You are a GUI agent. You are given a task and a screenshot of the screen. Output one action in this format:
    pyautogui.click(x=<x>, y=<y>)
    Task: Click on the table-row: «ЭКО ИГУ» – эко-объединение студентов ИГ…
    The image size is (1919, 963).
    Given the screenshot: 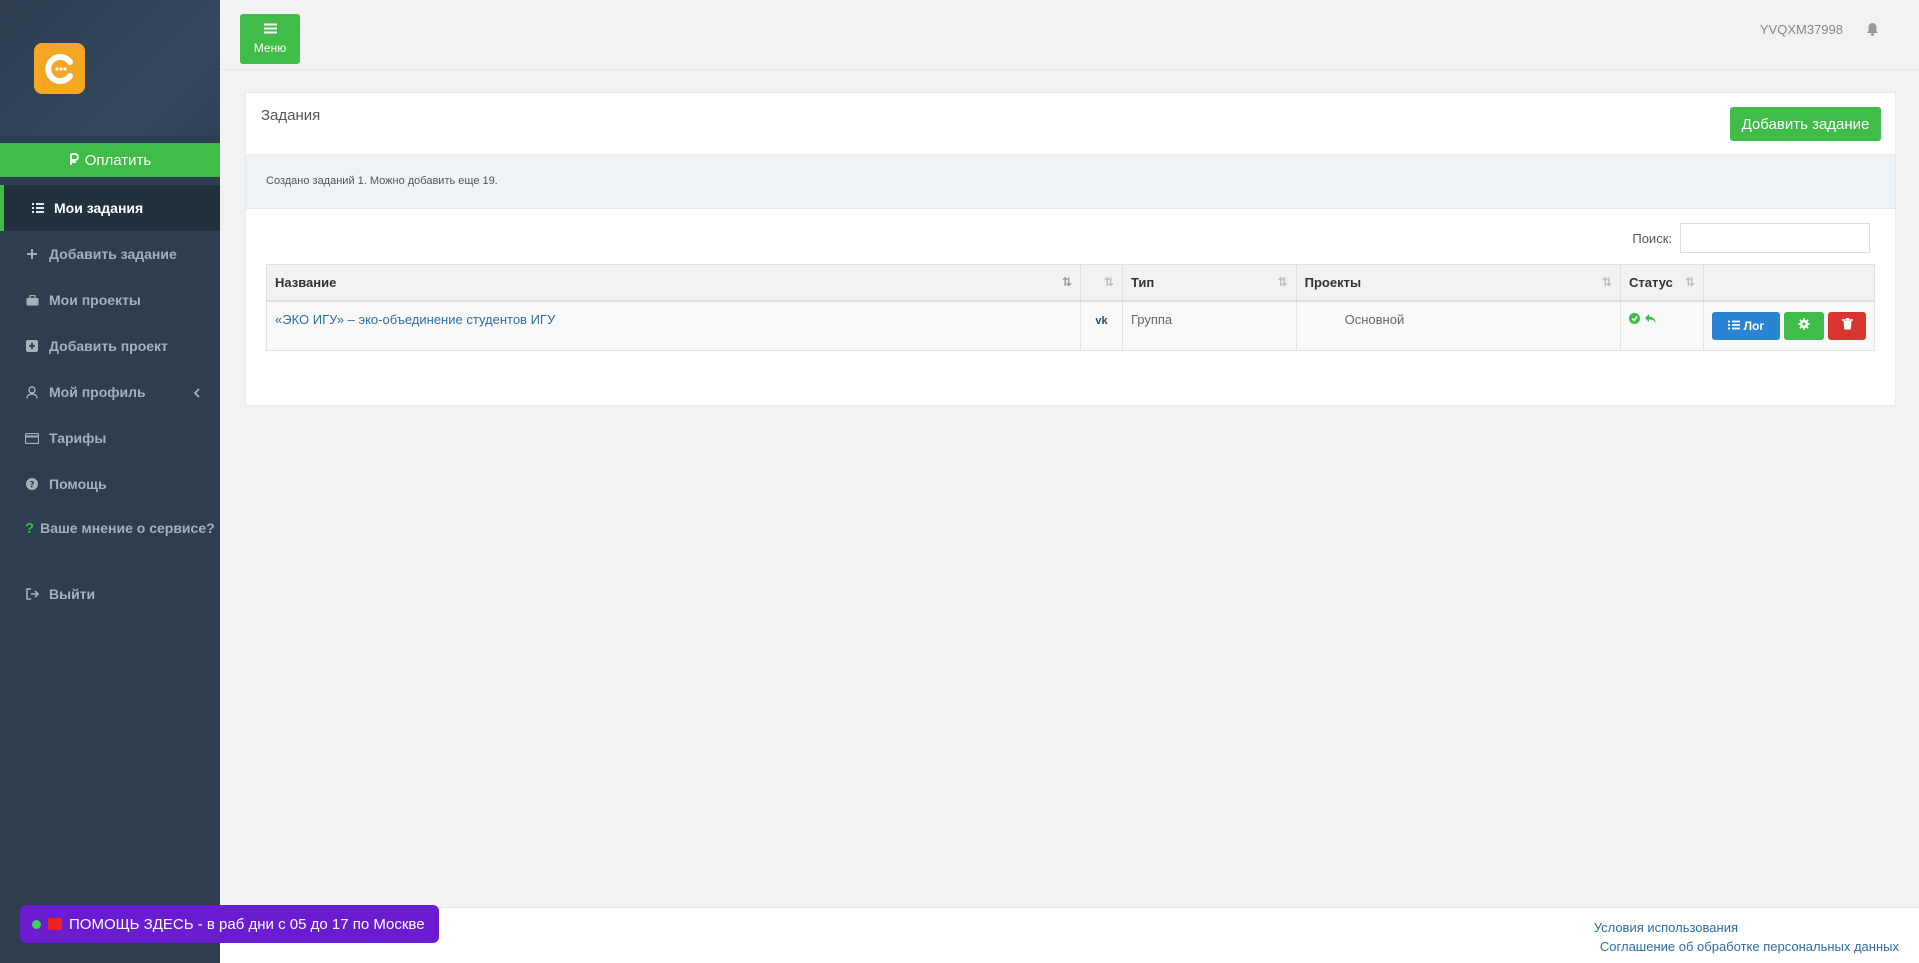 What is the action you would take?
    pyautogui.click(x=1070, y=325)
    